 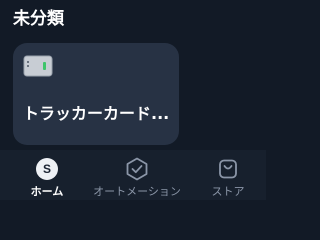 I want to click on tab-automation: オートメーション, so click(x=137, y=175).